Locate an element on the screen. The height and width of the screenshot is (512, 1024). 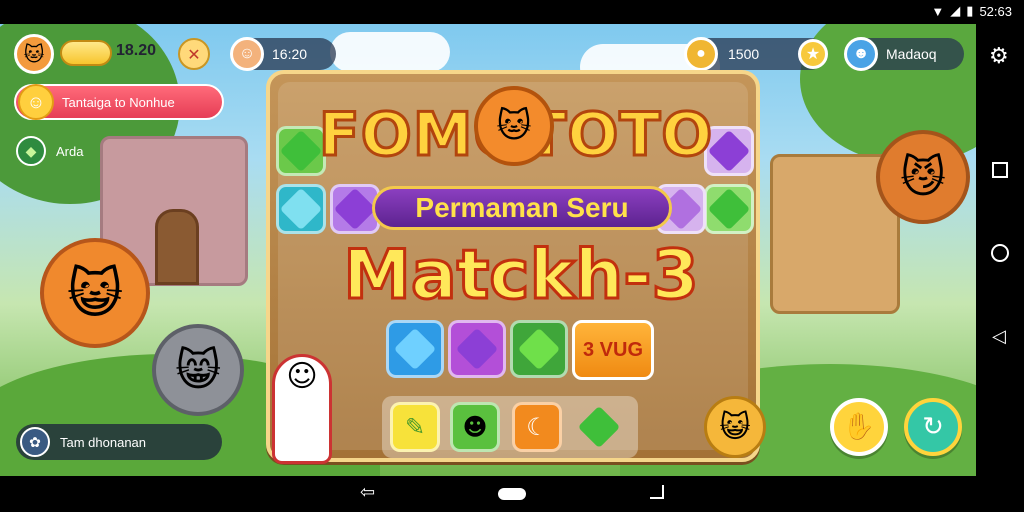
player-avatar: 🐱 is located at coordinates (34, 54).